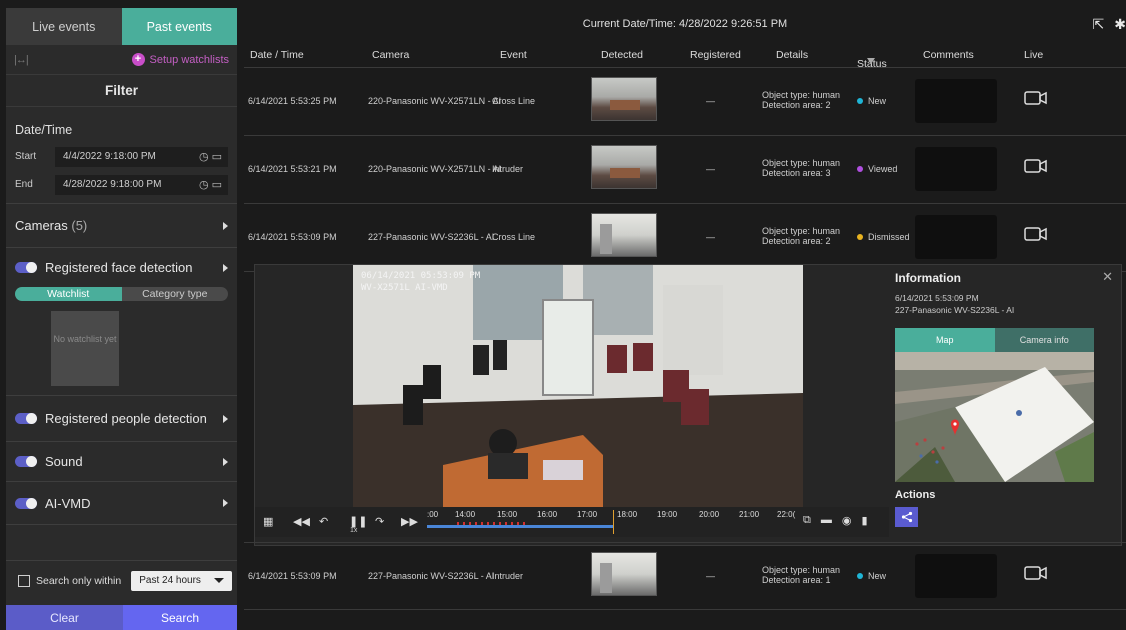 Image resolution: width=1126 pixels, height=630 pixels. I want to click on search-button: Search, so click(180, 617).